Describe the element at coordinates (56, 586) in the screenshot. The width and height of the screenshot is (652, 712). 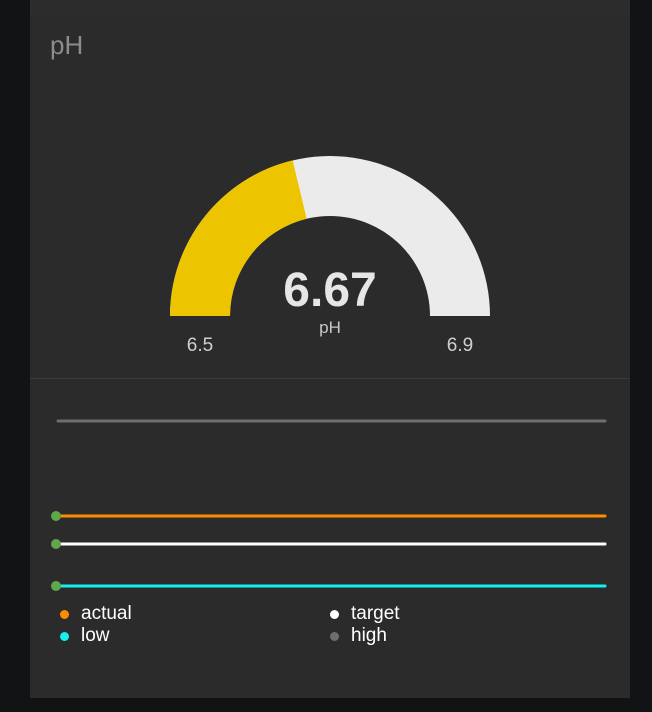
I see `series-point-low` at that location.